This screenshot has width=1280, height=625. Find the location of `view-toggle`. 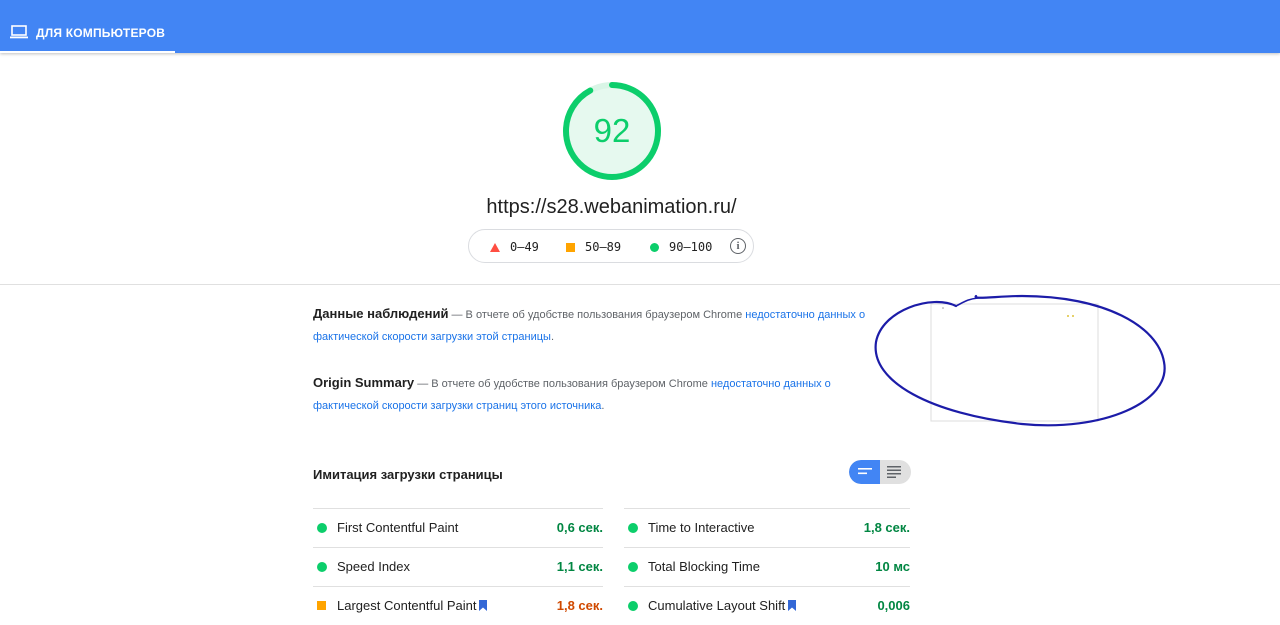

view-toggle is located at coordinates (880, 472).